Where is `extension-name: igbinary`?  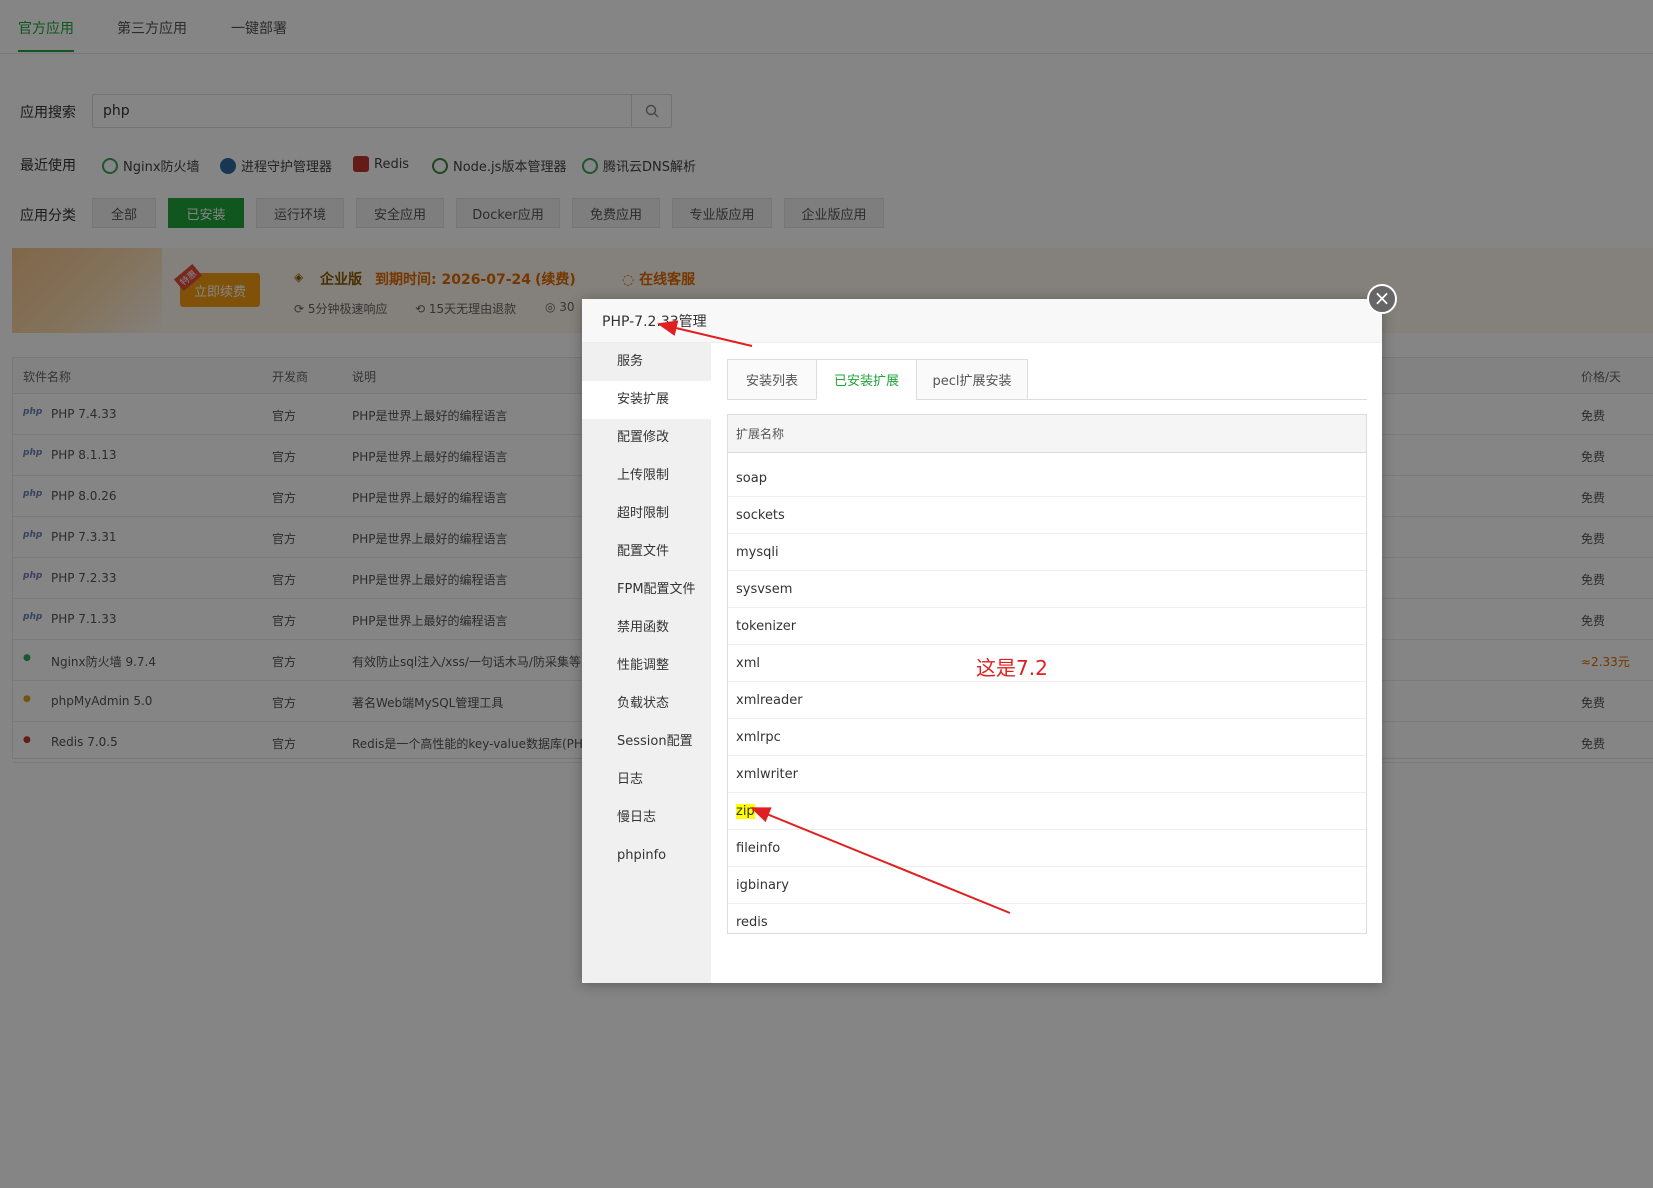
extension-name: igbinary is located at coordinates (762, 885).